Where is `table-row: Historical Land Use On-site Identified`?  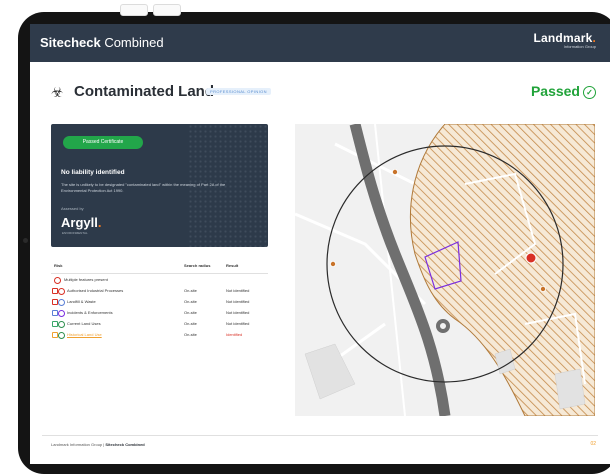
table-row: Historical Land Use On-site Identified is located at coordinates (159, 335).